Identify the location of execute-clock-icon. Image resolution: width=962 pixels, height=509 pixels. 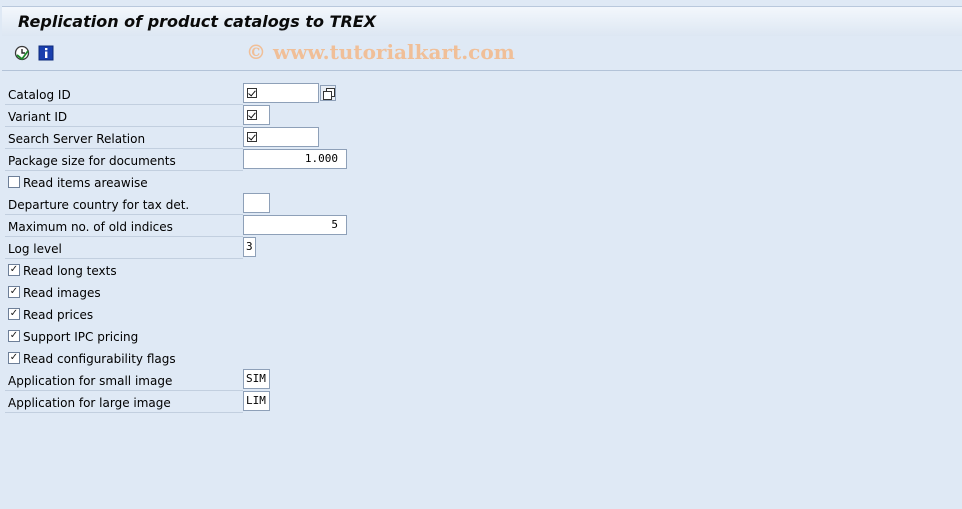
(22, 53).